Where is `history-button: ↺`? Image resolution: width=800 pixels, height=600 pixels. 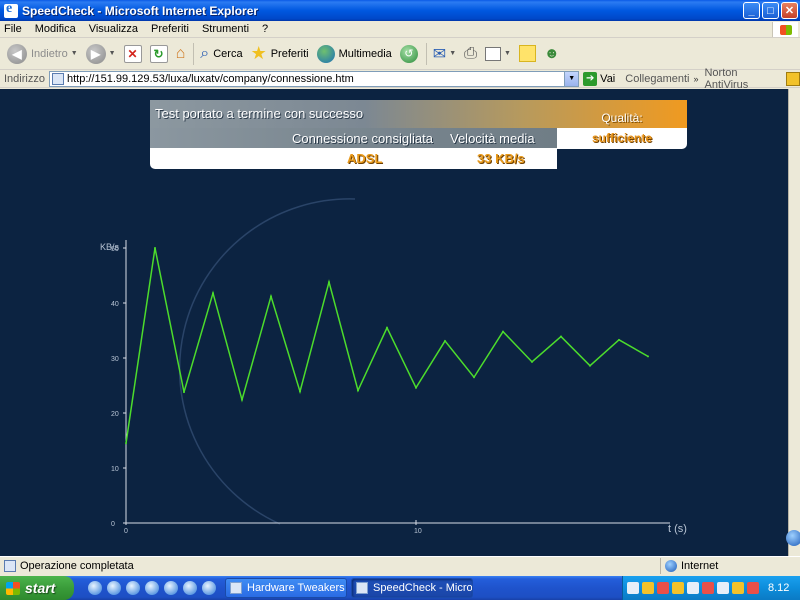
history-button: ↺ is located at coordinates (409, 54).